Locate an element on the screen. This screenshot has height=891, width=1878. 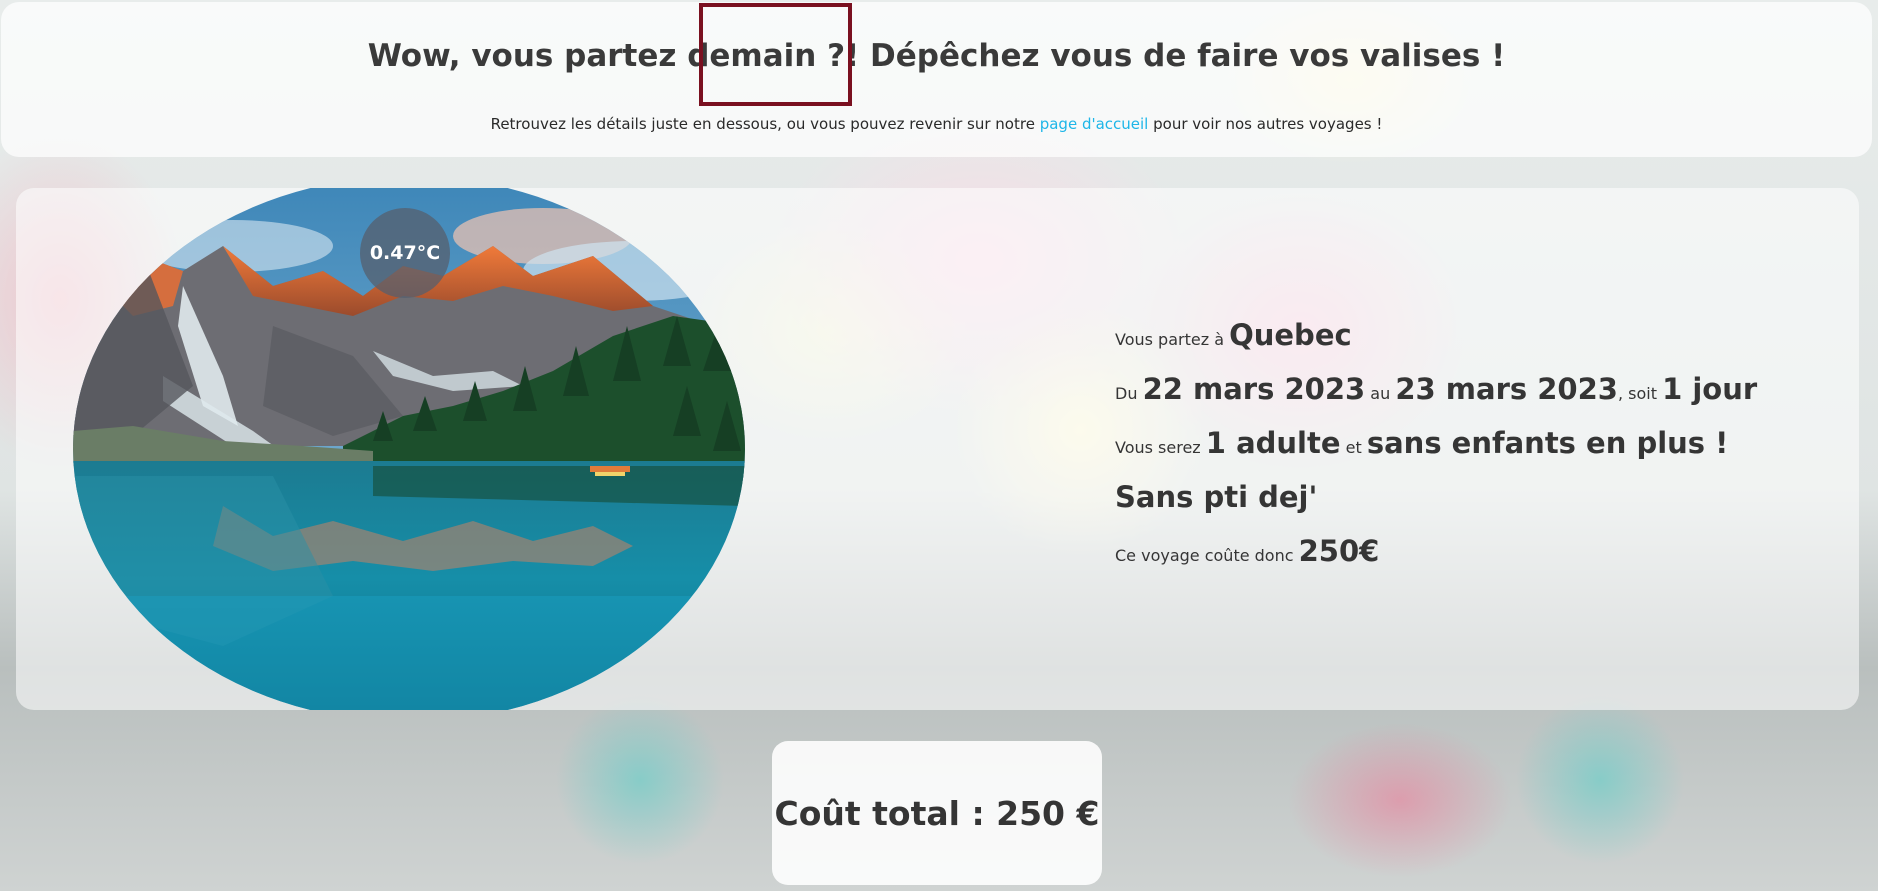
subtitle-text-after: pour voir nos autres voyages ! is located at coordinates (1268, 124).